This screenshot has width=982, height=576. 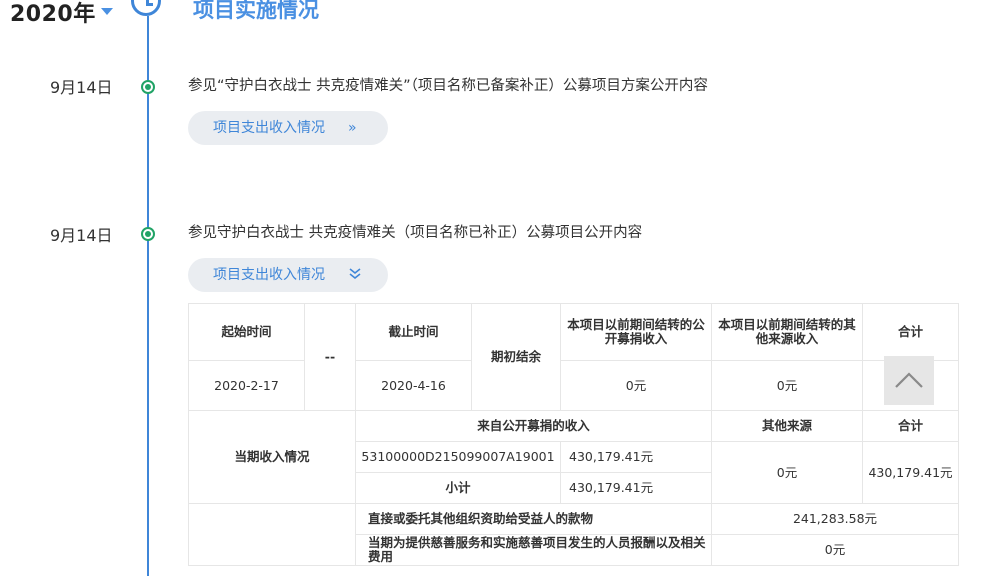 I want to click on expense-row-value: 241,283.58元, so click(x=835, y=519).